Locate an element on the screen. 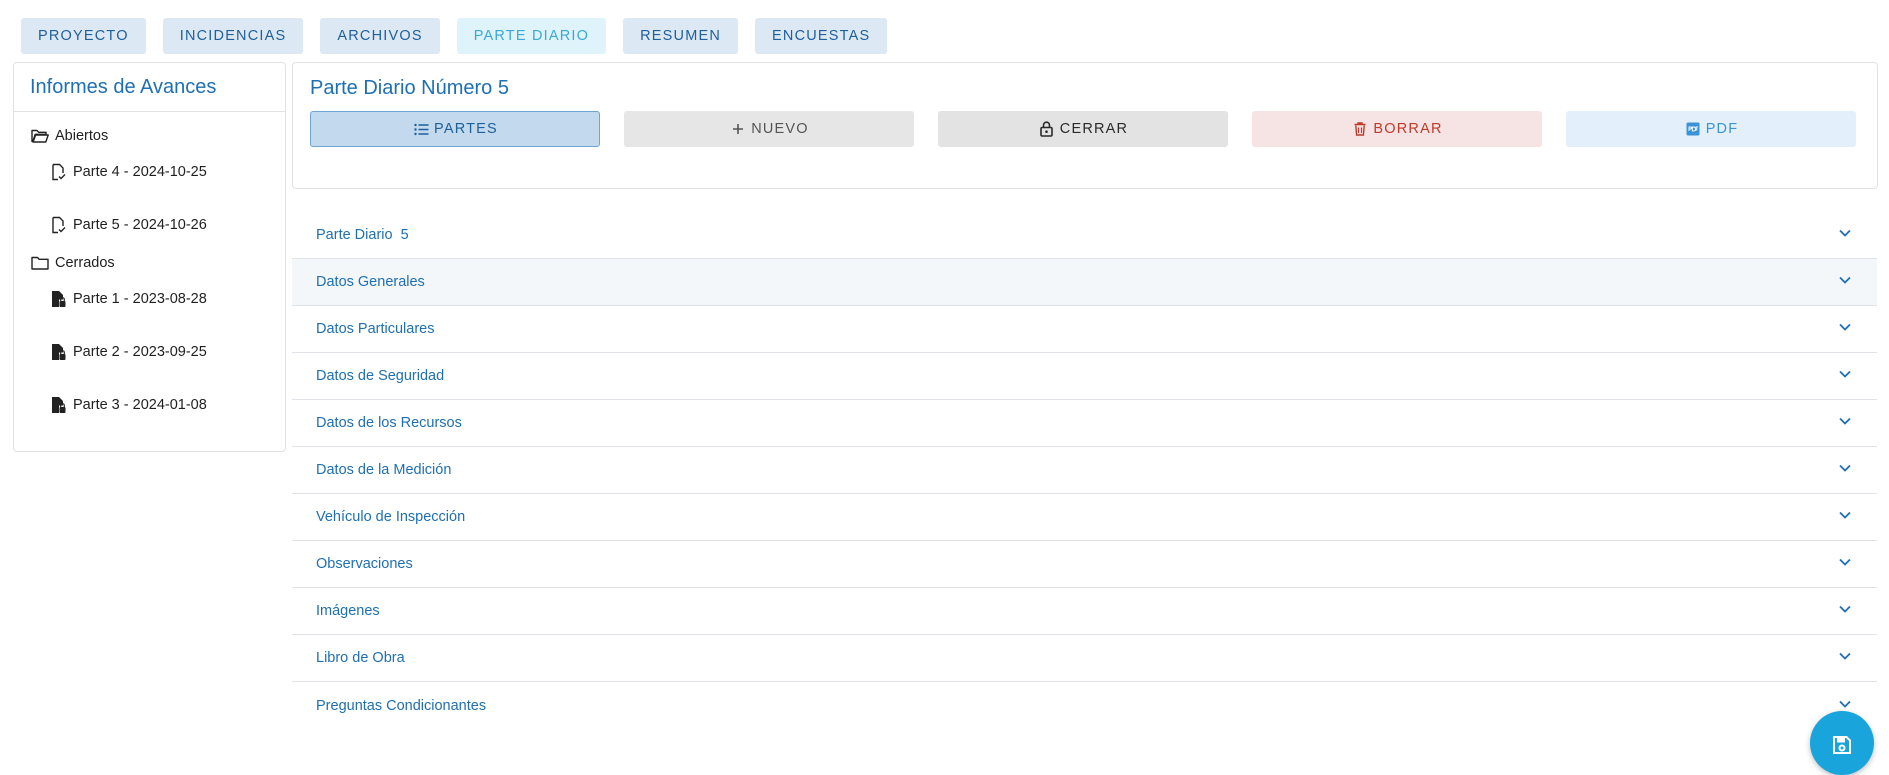 The image size is (1889, 775). section-label: Imágenes is located at coordinates (348, 611).